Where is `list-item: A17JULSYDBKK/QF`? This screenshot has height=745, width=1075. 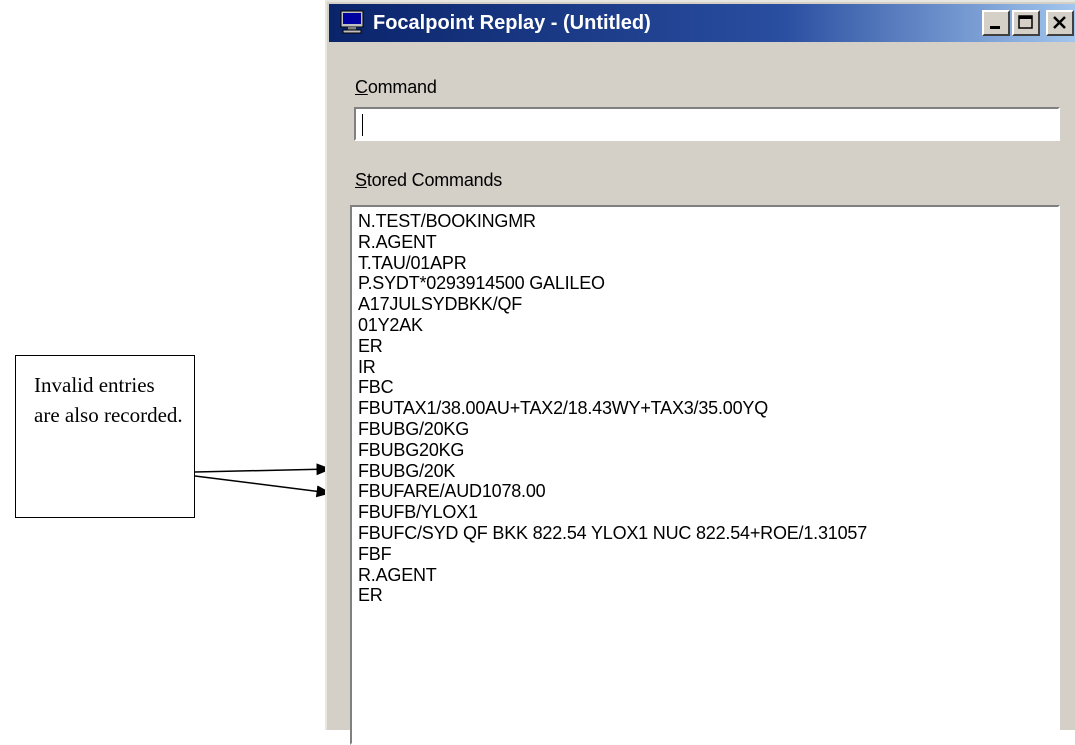
list-item: A17JULSYDBKK/QF is located at coordinates (705, 304).